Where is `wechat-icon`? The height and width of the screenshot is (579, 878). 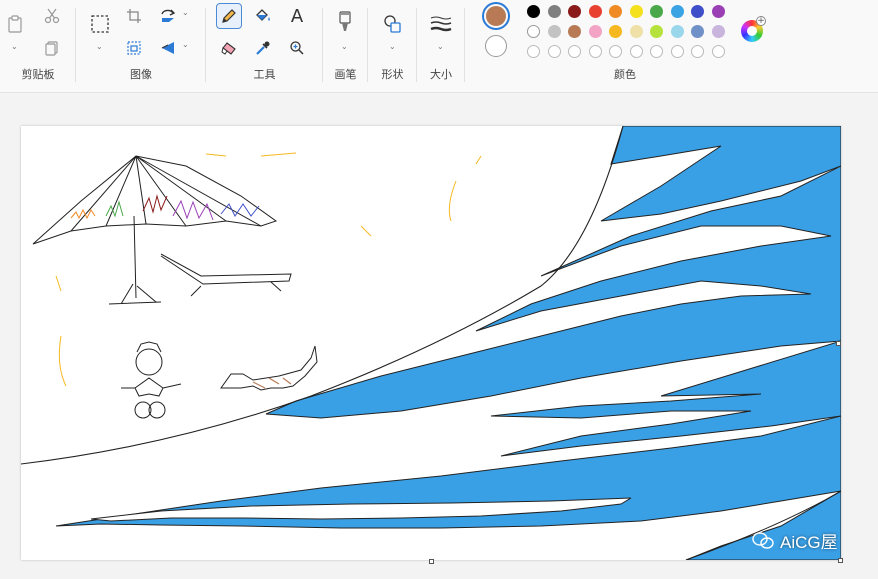
wechat-icon is located at coordinates (763, 540).